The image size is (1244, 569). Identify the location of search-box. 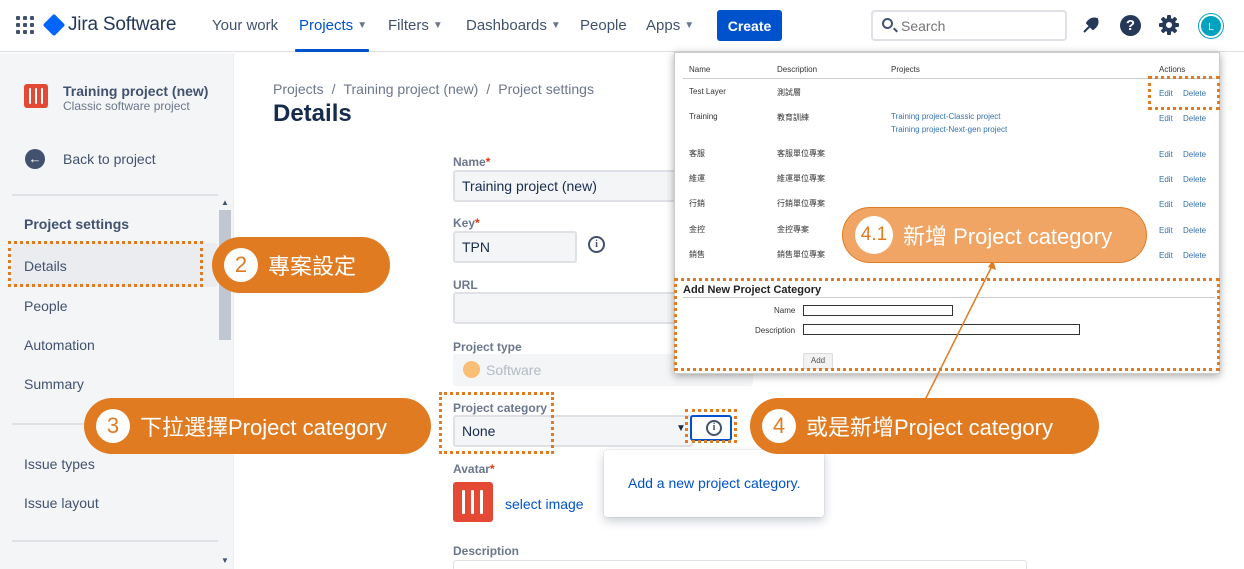
(969, 25).